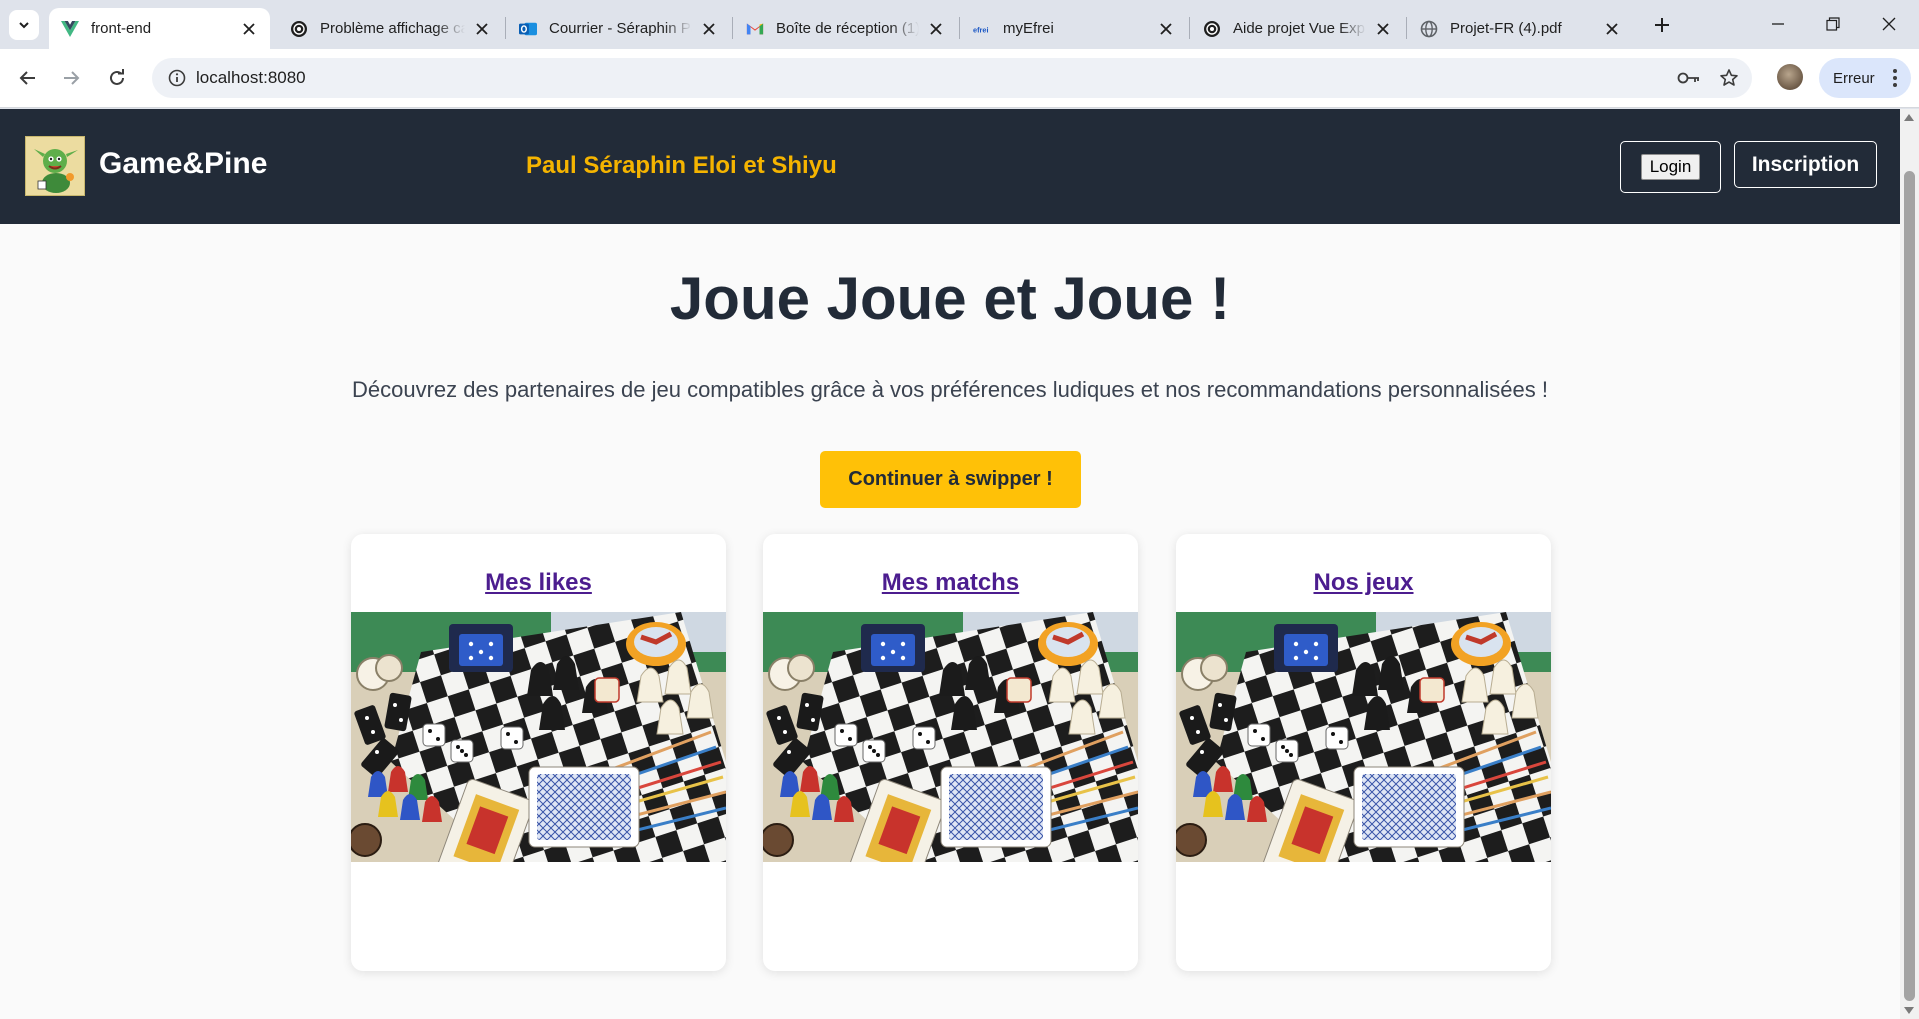  I want to click on profile-avatar, so click(1790, 77).